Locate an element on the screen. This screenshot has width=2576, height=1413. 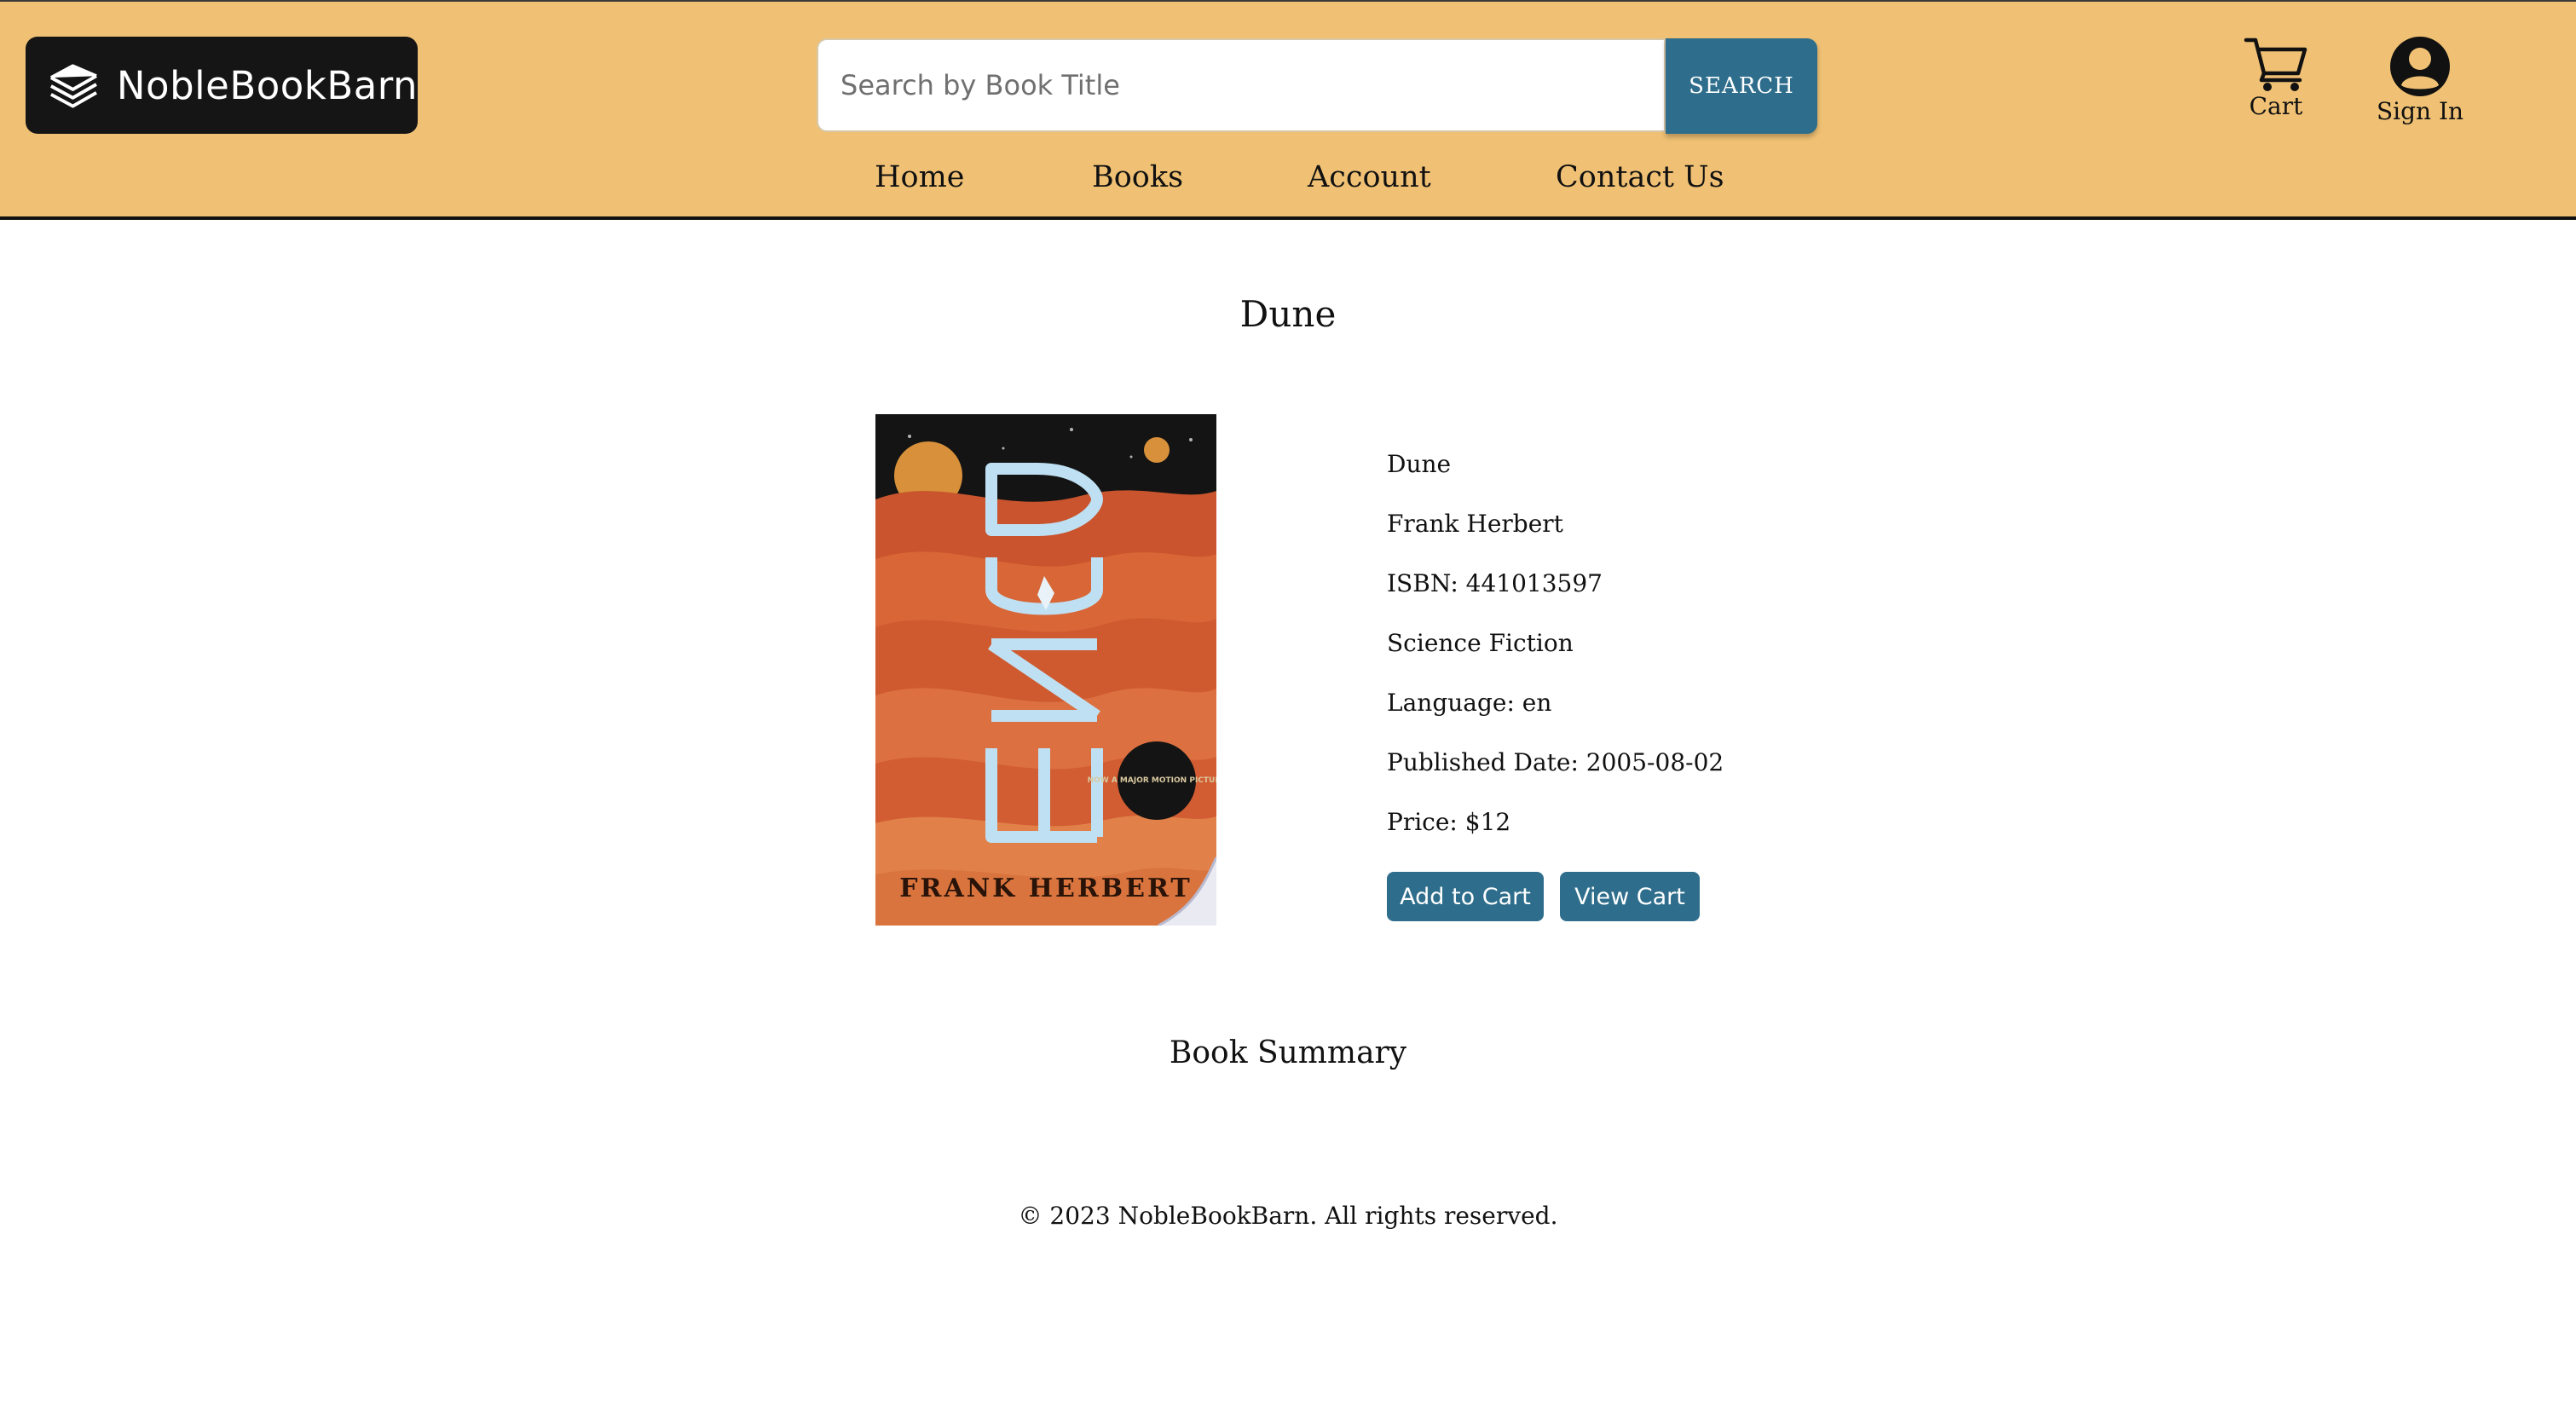
cart-icon is located at coordinates (2275, 64).